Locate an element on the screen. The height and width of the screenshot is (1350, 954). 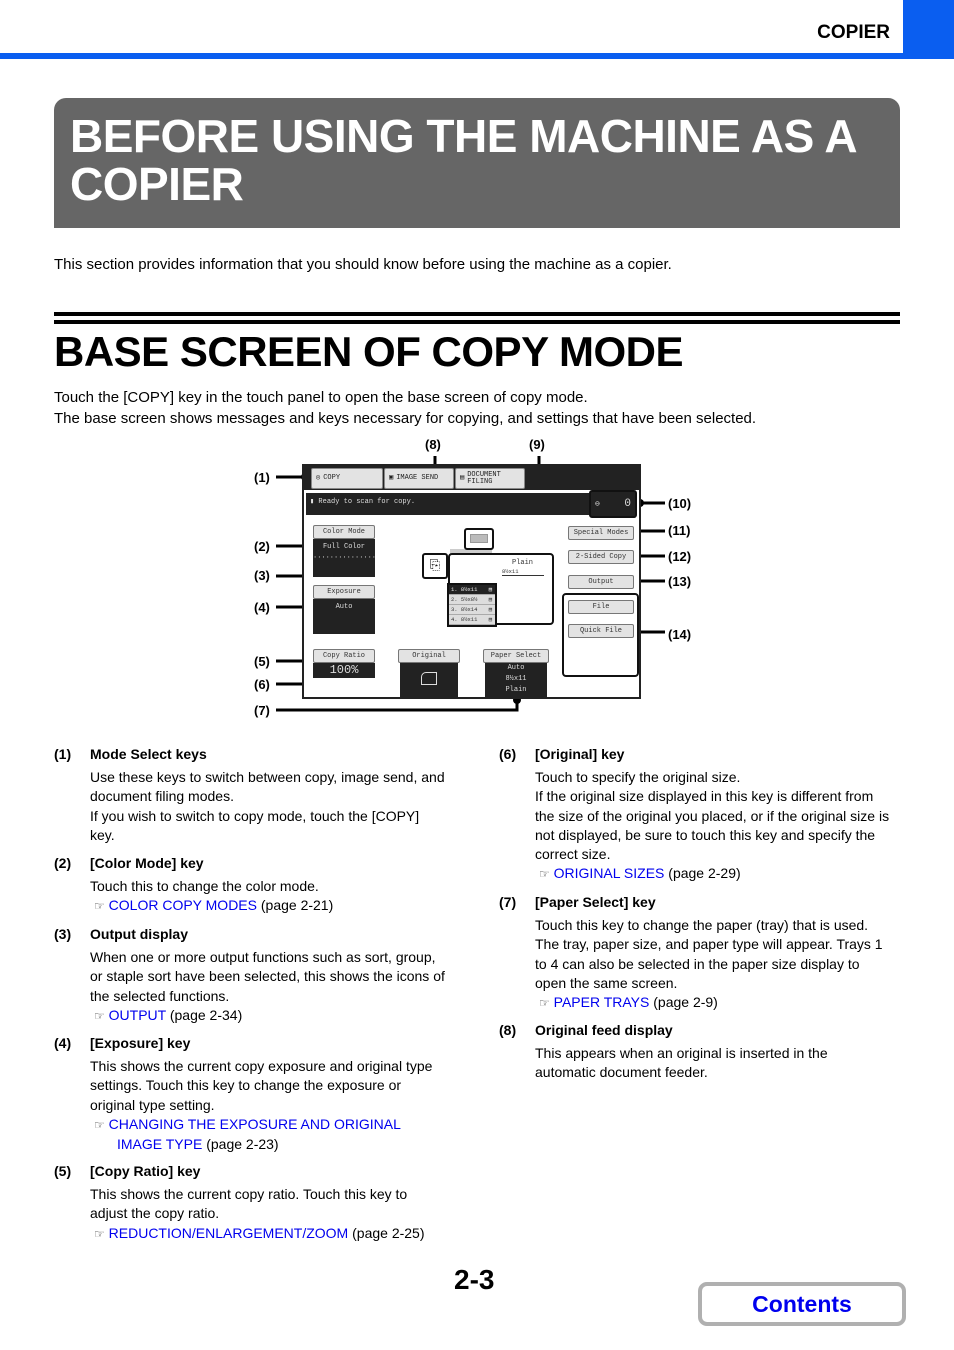
callout-4: (4) is located at coordinates (262, 607).